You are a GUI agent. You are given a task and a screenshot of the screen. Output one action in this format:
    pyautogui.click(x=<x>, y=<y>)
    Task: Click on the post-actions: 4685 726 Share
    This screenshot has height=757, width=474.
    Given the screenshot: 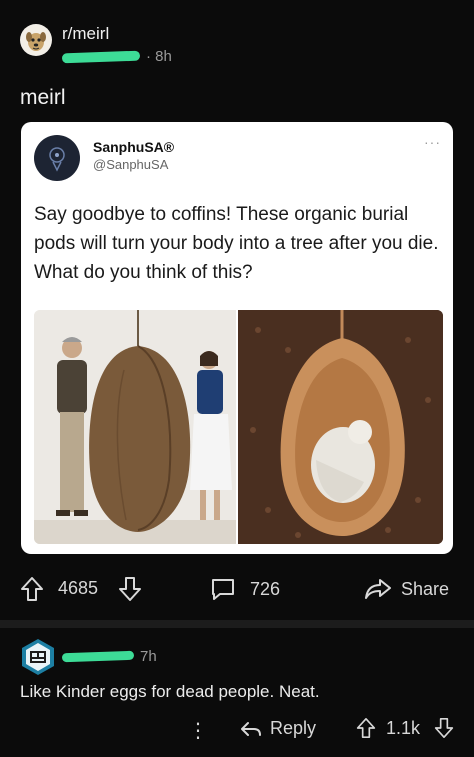 What is the action you would take?
    pyautogui.click(x=237, y=590)
    